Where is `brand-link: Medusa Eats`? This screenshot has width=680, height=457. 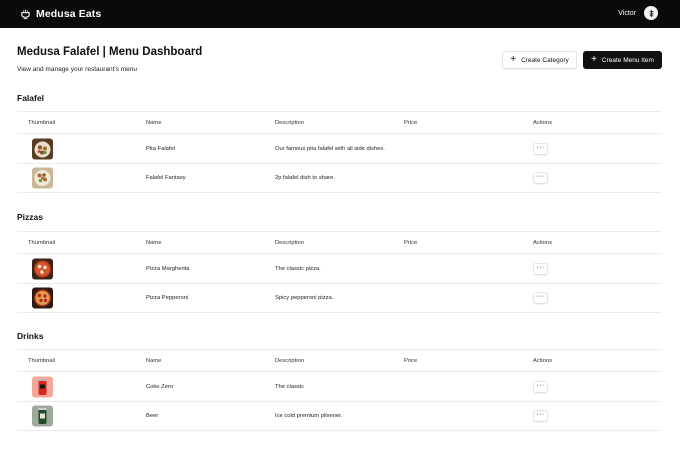
brand-link: Medusa Eats is located at coordinates (60, 14).